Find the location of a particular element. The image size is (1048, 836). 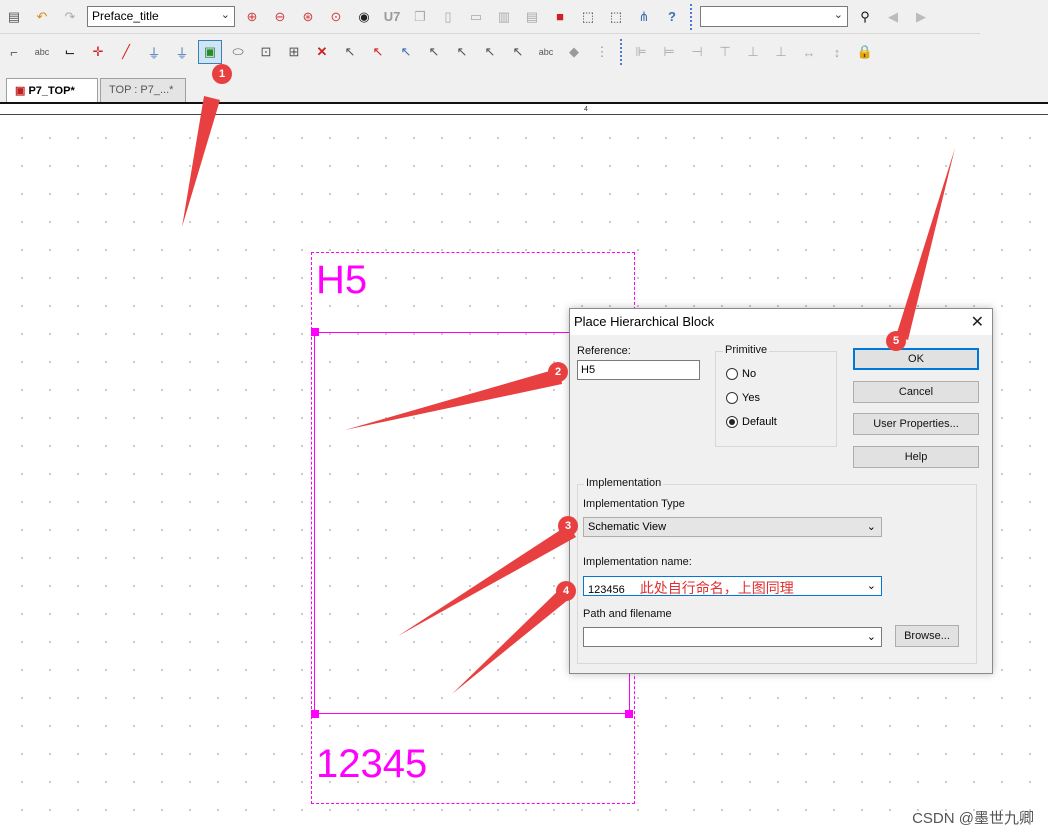

page-border-line is located at coordinates (524, 114).